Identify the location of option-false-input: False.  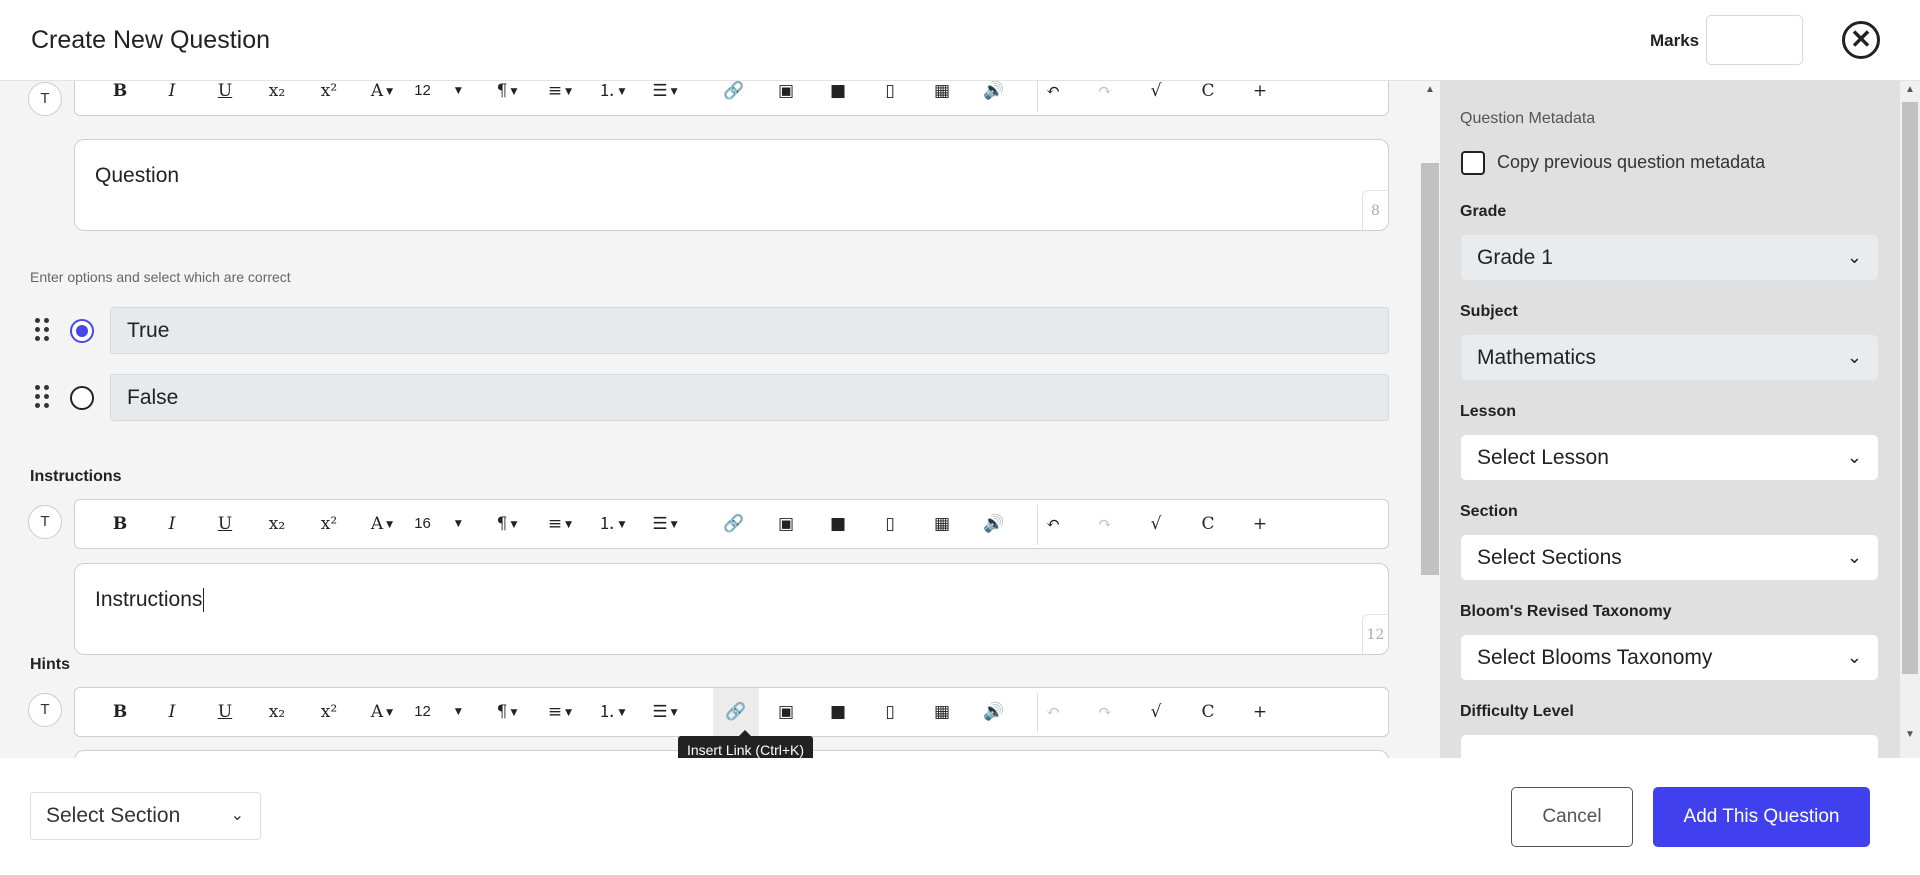
(749, 397).